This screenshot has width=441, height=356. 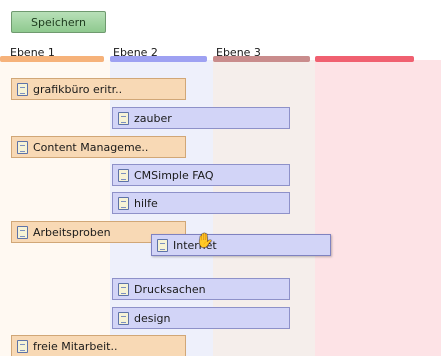 What do you see at coordinates (146, 203) in the screenshot?
I see `page-label: hilfe` at bounding box center [146, 203].